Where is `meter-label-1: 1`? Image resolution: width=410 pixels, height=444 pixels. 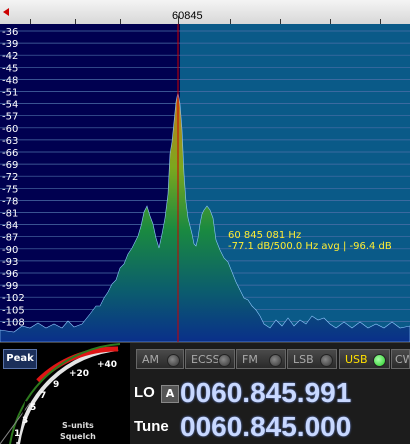 meter-label-1: 1 is located at coordinates (17, 434).